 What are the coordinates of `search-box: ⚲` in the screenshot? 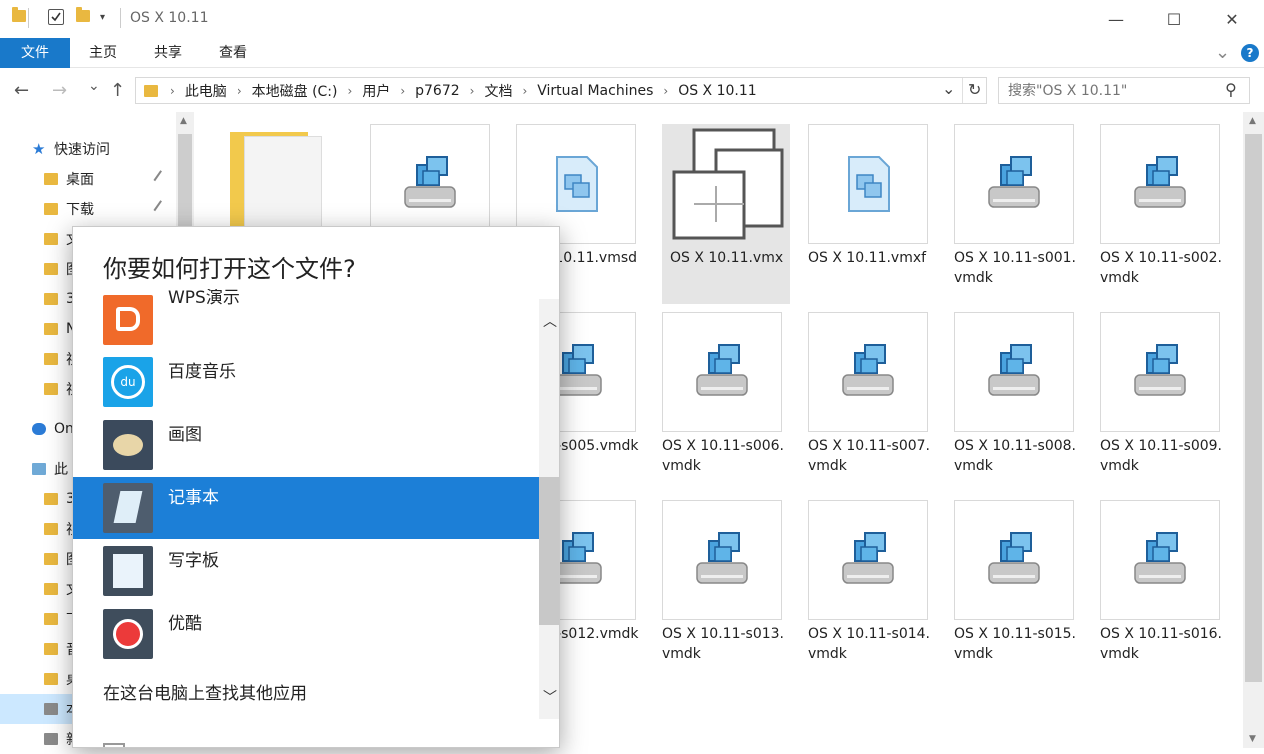 It's located at (1124, 90).